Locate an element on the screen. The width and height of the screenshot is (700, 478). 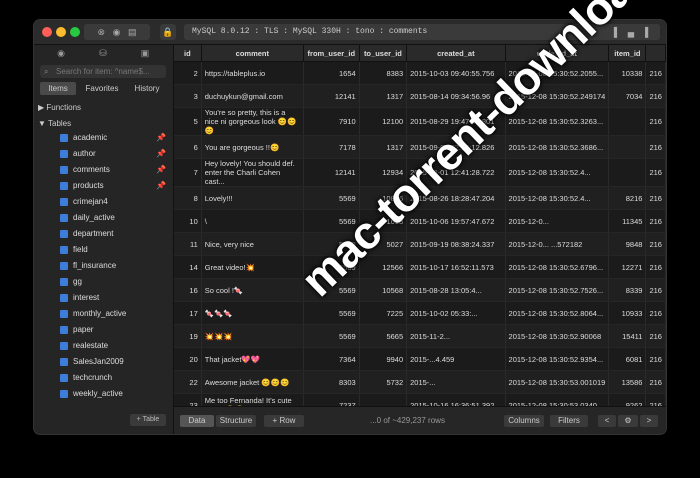
database-pin-icon: ◉ is located at coordinates (61, 53).